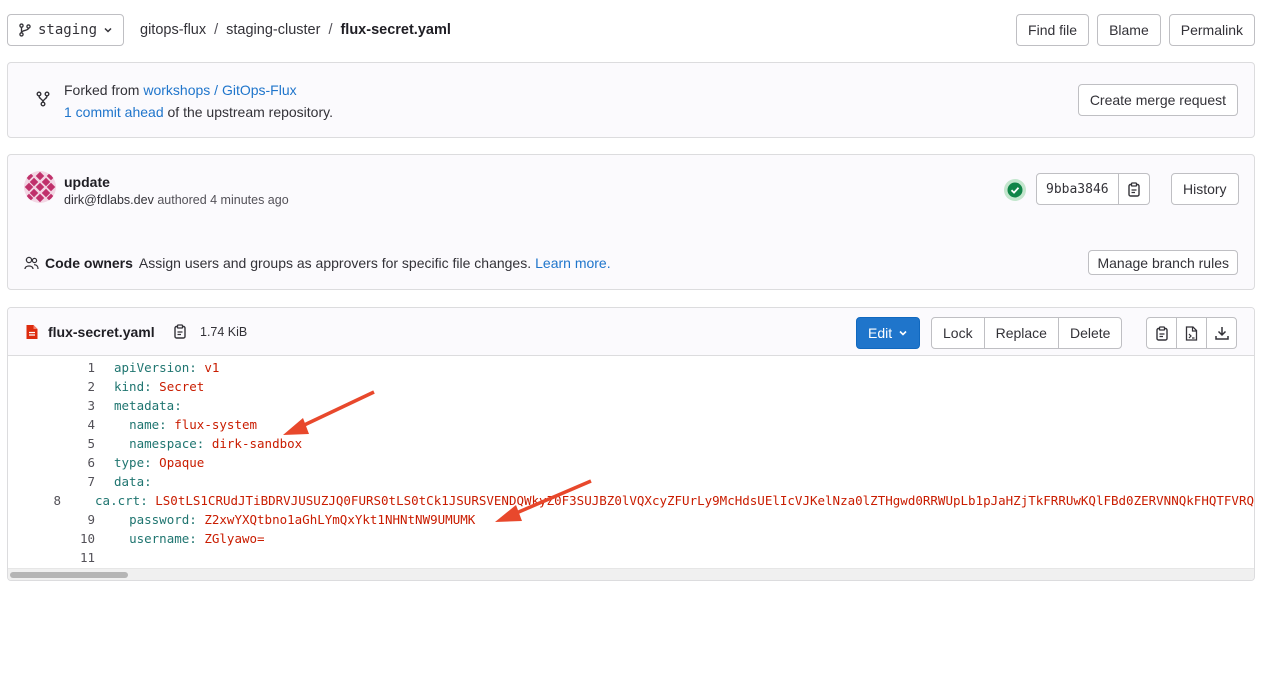  Describe the element at coordinates (51, 405) in the screenshot. I see `line-number: 3` at that location.